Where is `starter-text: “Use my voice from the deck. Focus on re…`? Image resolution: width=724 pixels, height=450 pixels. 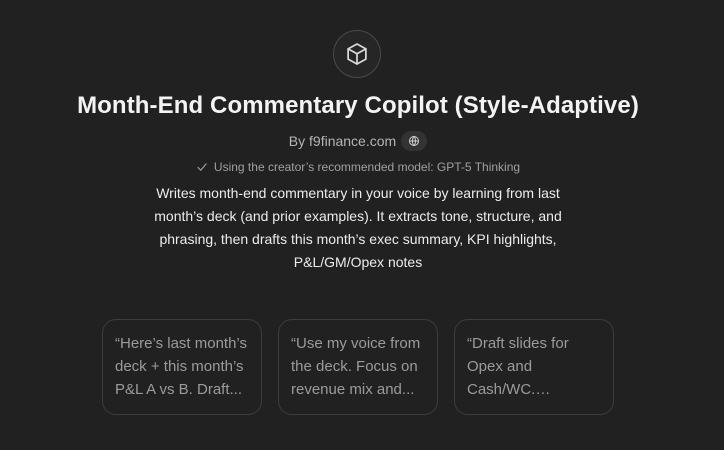
starter-text: “Use my voice from the deck. Focus on re… is located at coordinates (356, 366).